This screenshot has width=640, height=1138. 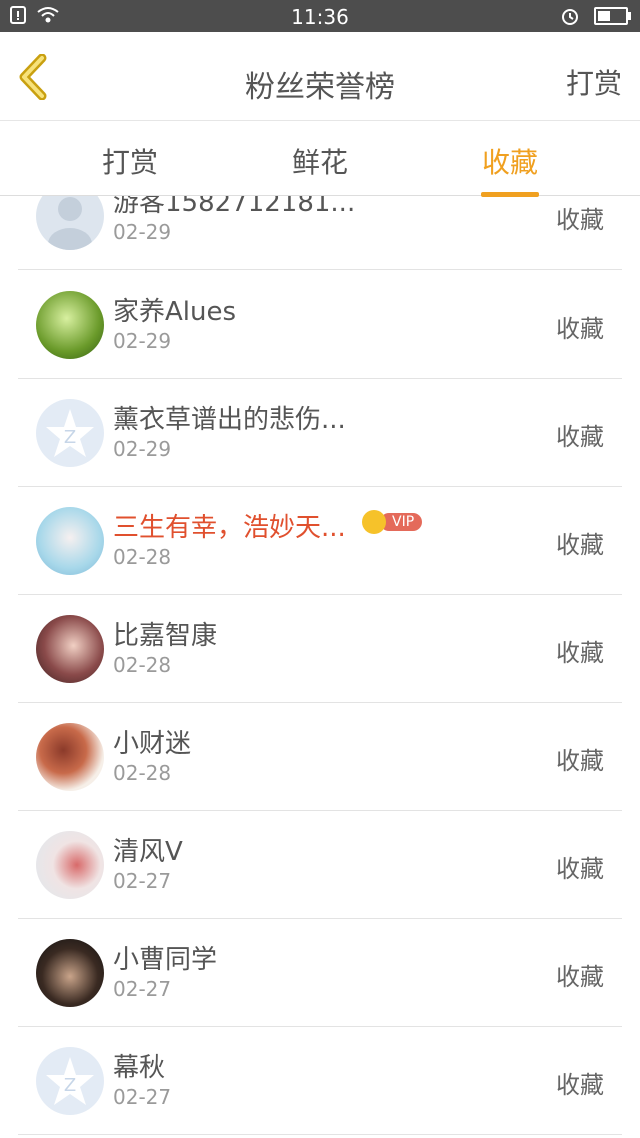 I want to click on status-time: 11:36, so click(x=320, y=17).